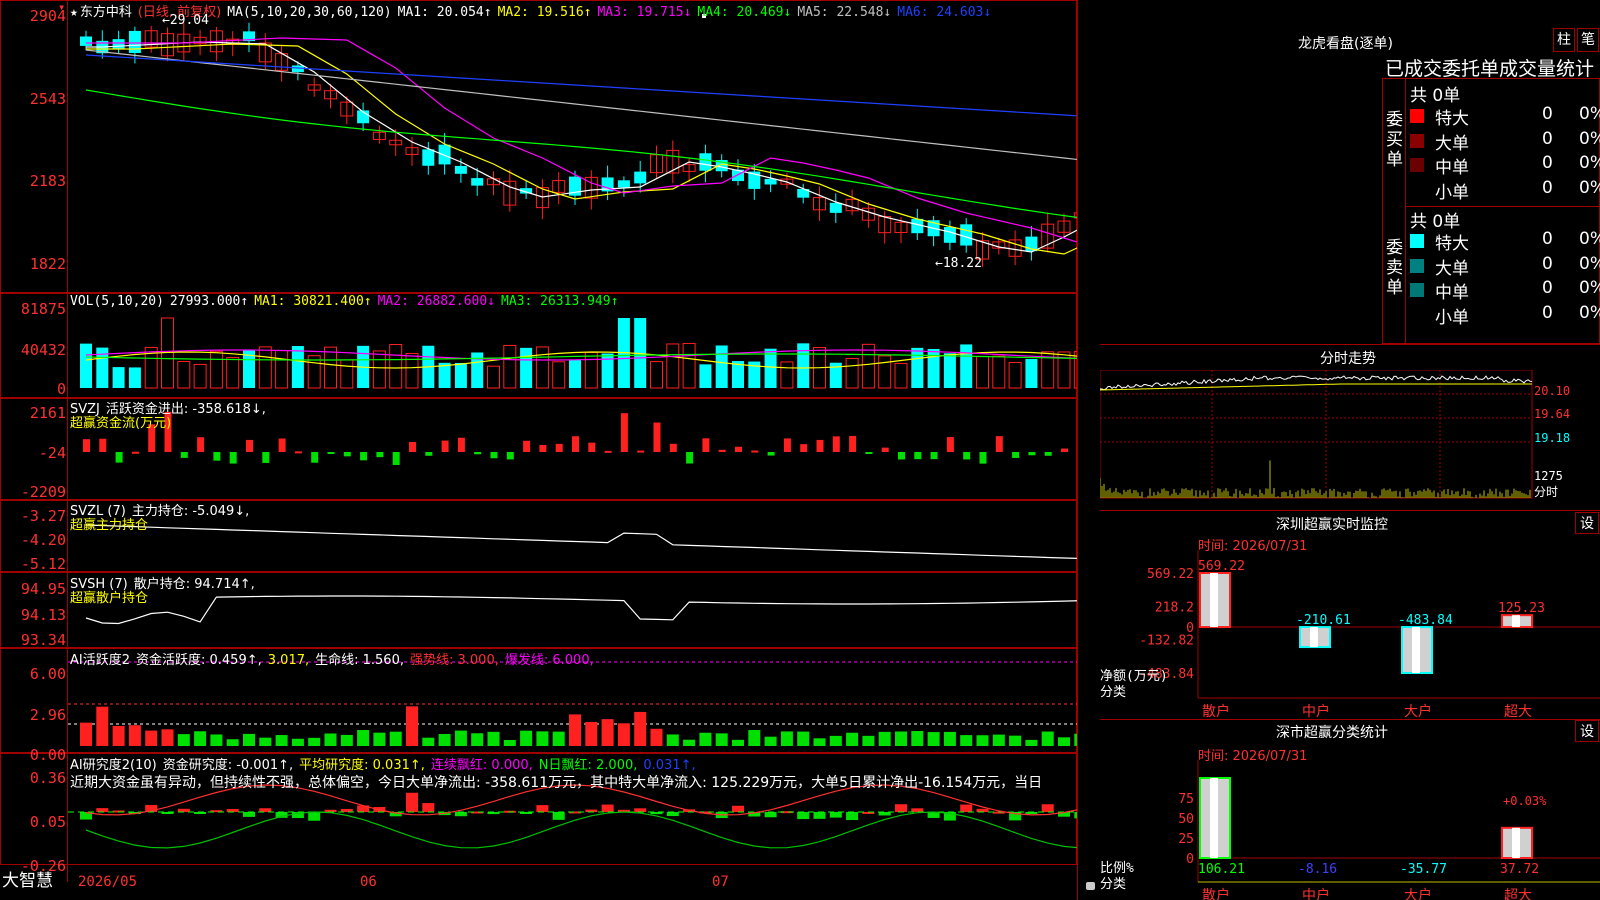  I want to click on buy-row: 小单 0 0%, so click(1505, 190).